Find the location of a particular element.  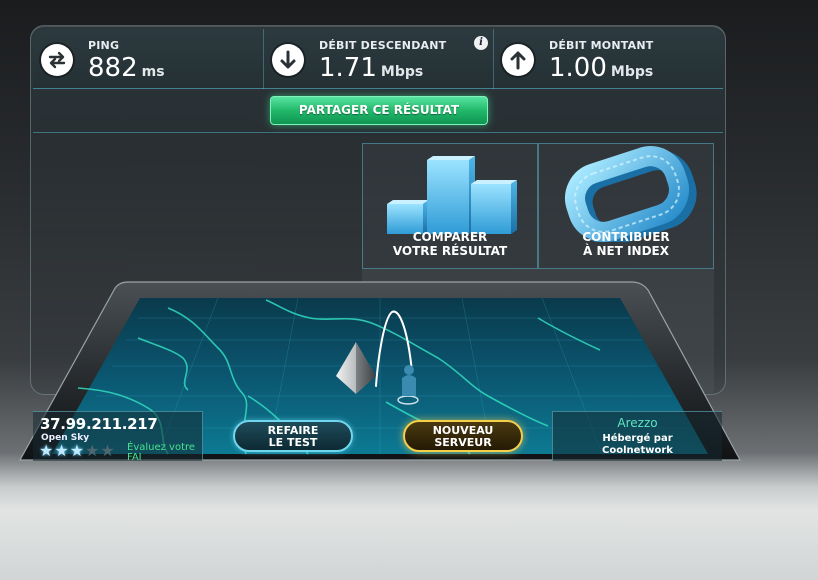

server-info: Arezzo Hébergé par Coolnetwork is located at coordinates (637, 436).